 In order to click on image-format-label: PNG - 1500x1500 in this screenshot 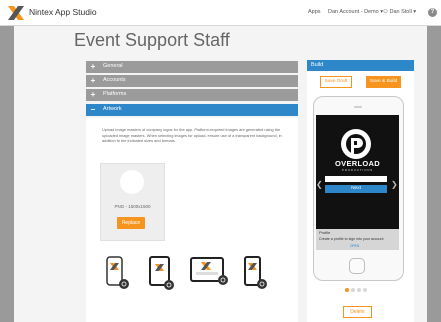, I will do `click(132, 206)`.